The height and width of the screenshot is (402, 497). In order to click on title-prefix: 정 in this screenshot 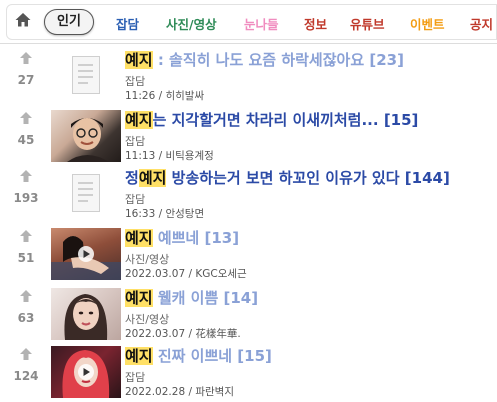, I will do `click(132, 178)`.